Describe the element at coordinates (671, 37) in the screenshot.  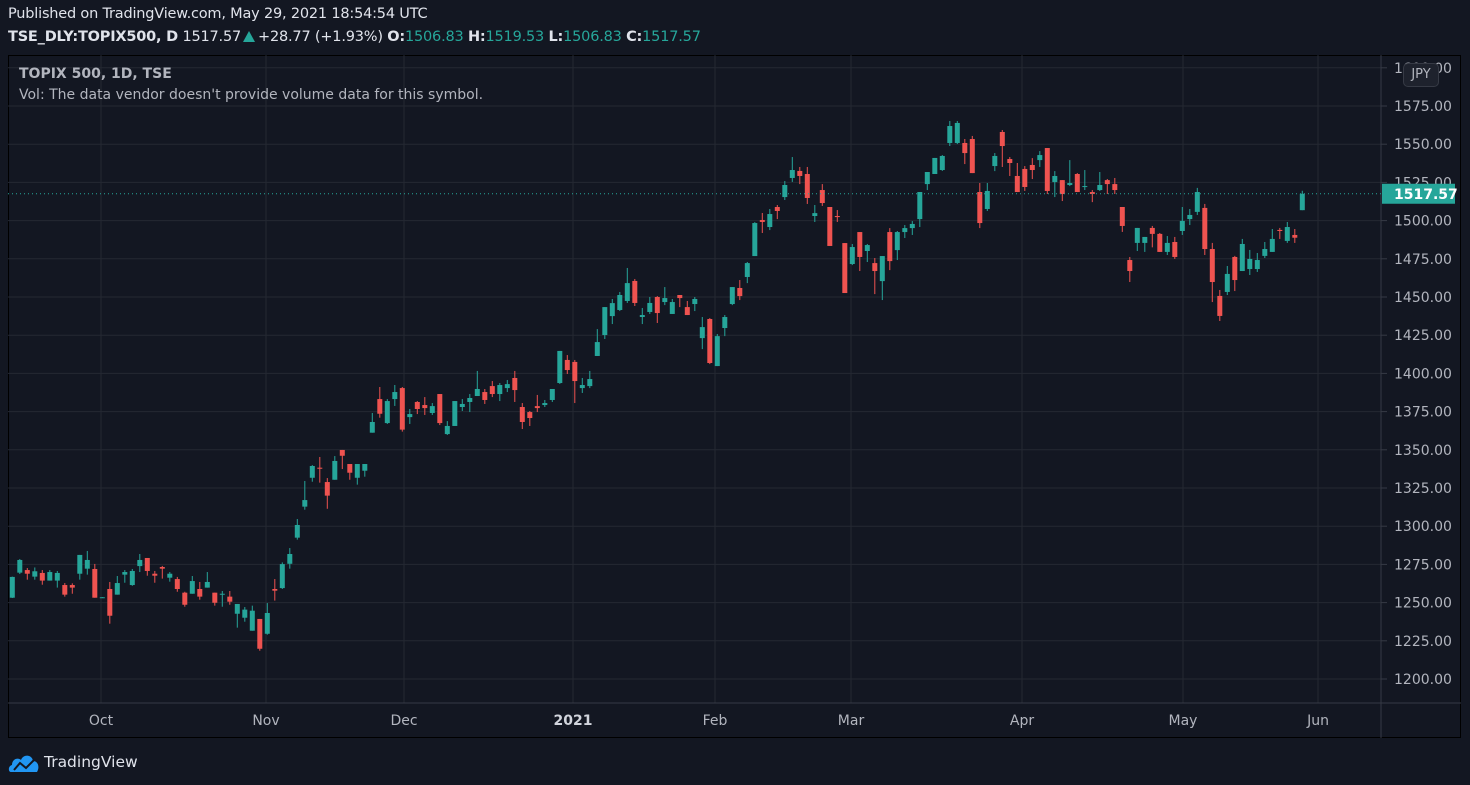
I see `close-value: 1517.57` at that location.